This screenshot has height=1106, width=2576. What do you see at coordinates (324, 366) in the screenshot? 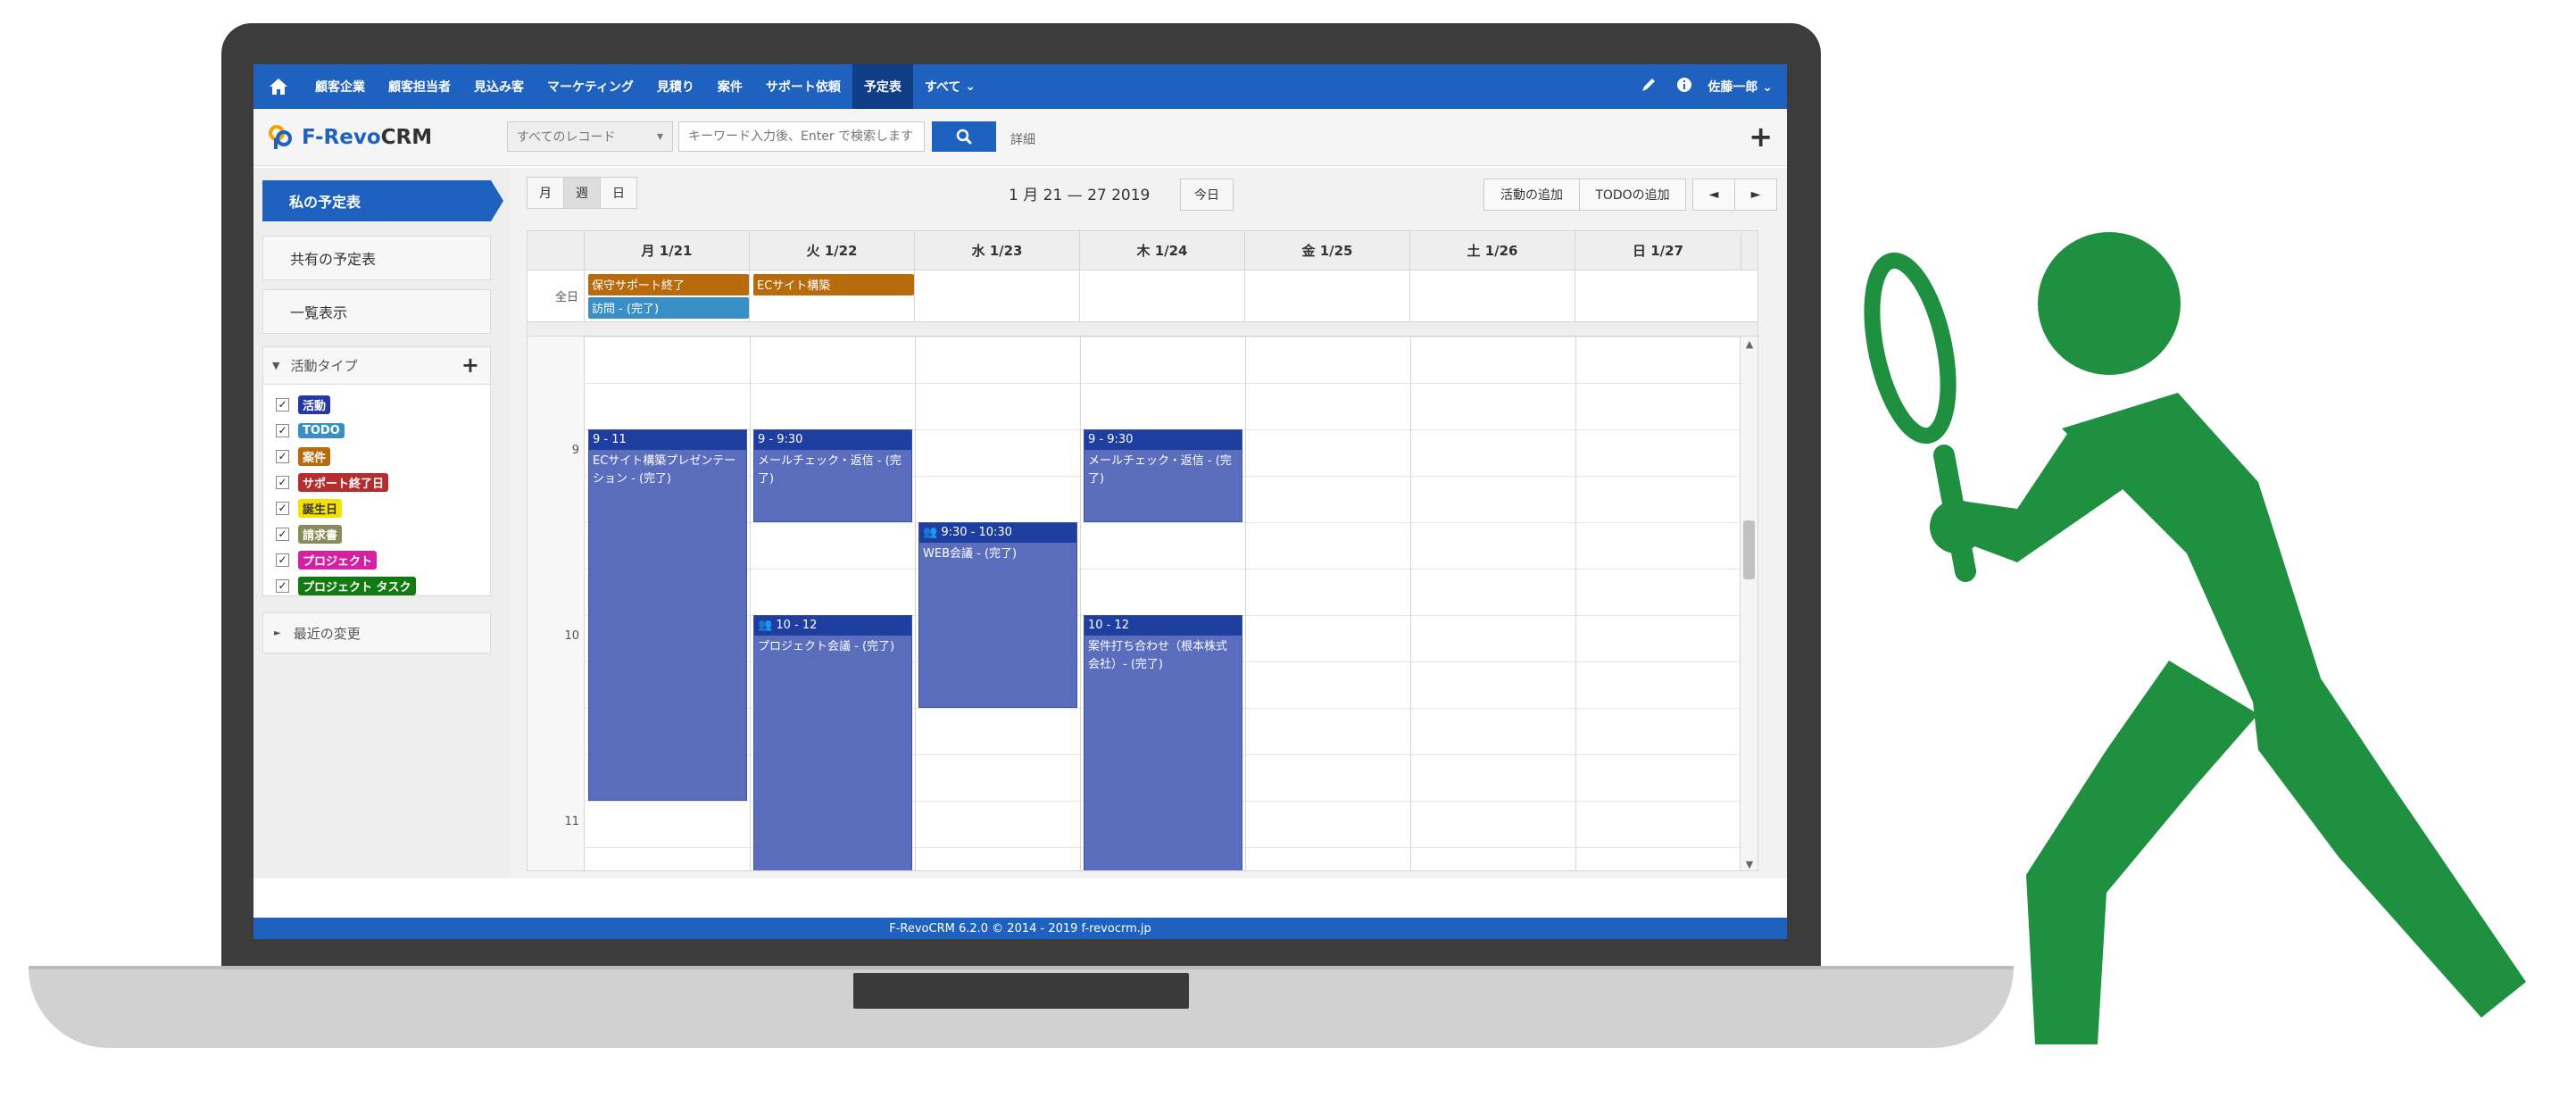
I see `activity-type-title: 活動タイプ` at bounding box center [324, 366].